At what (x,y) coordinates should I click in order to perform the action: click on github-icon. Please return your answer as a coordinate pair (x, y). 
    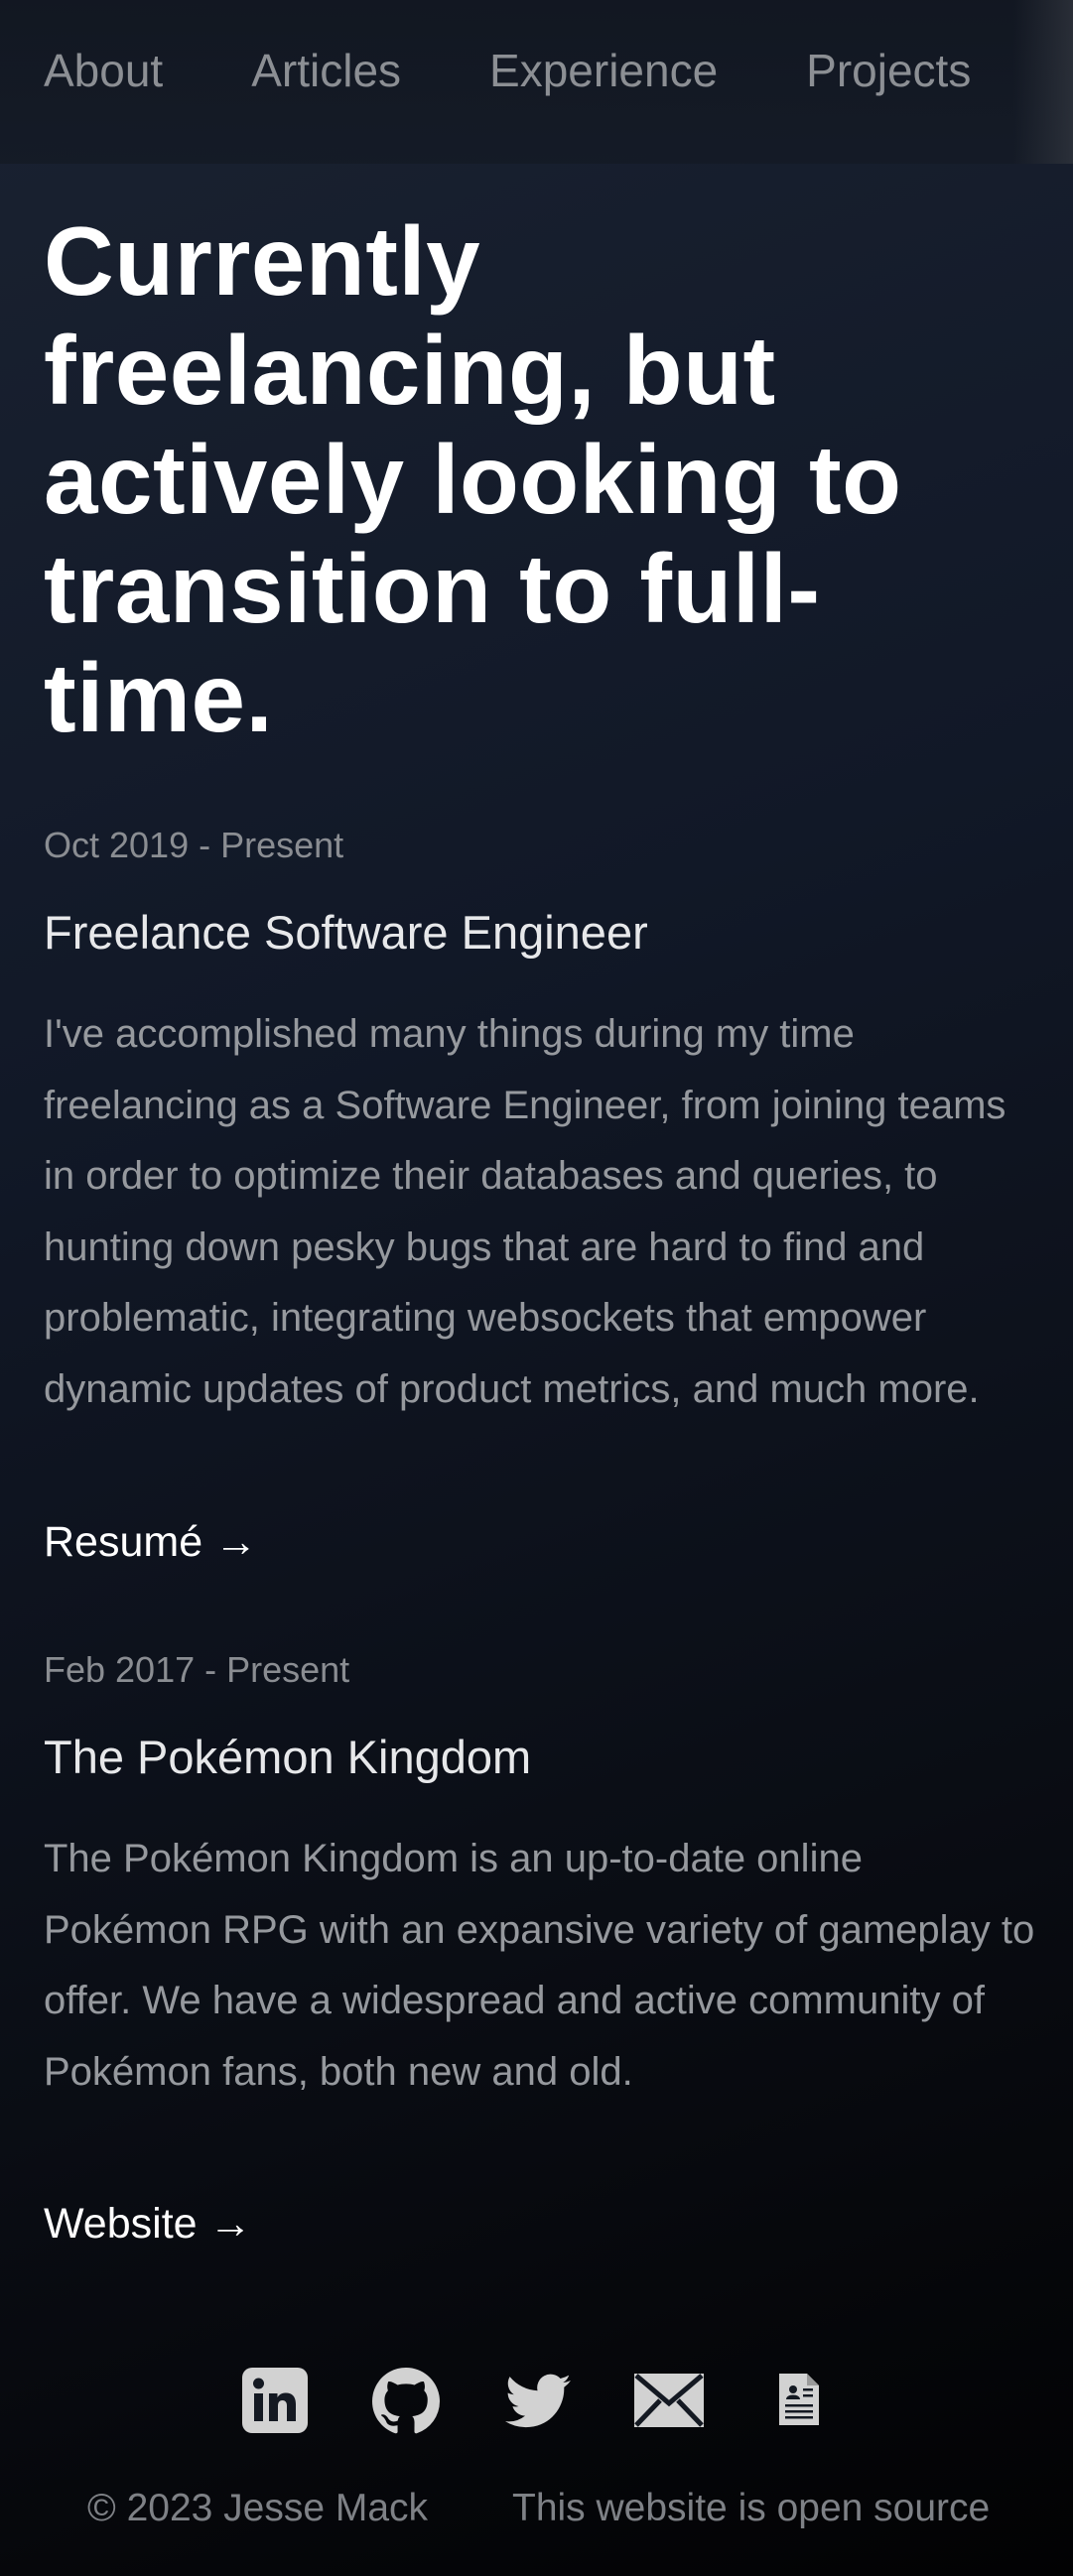
    Looking at the image, I should click on (406, 2404).